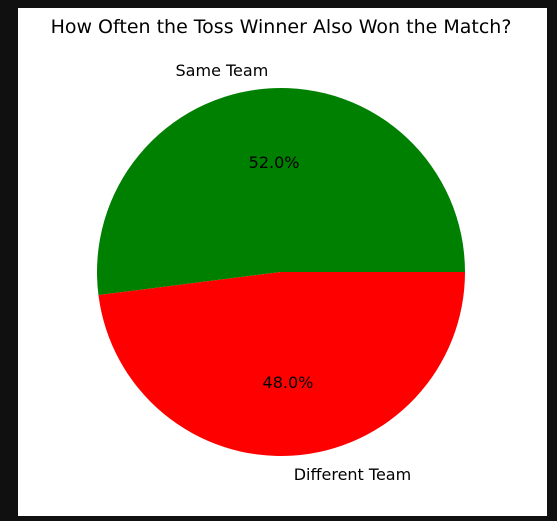  Describe the element at coordinates (353, 474) in the screenshot. I see `category-label: Different Team` at that location.